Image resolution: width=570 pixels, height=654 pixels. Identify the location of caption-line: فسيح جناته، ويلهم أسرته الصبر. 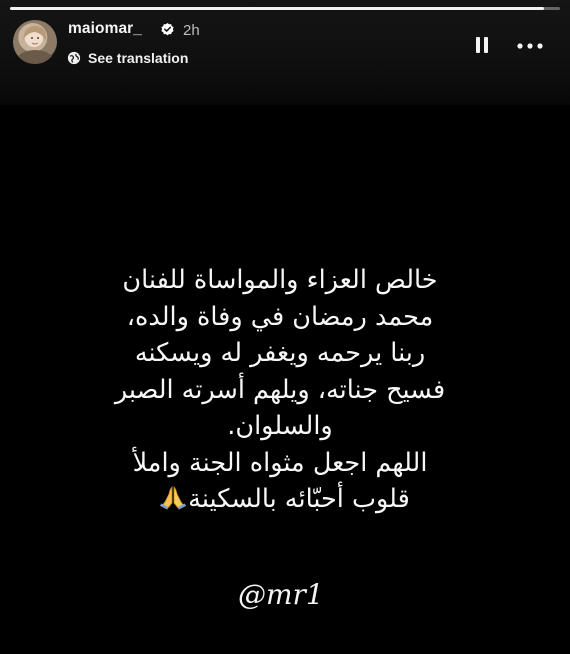
(280, 389).